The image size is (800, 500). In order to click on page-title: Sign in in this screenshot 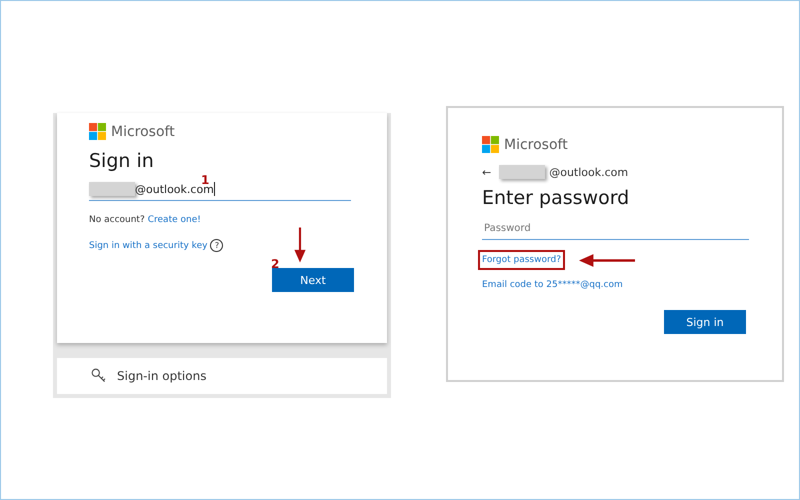, I will do `click(122, 161)`.